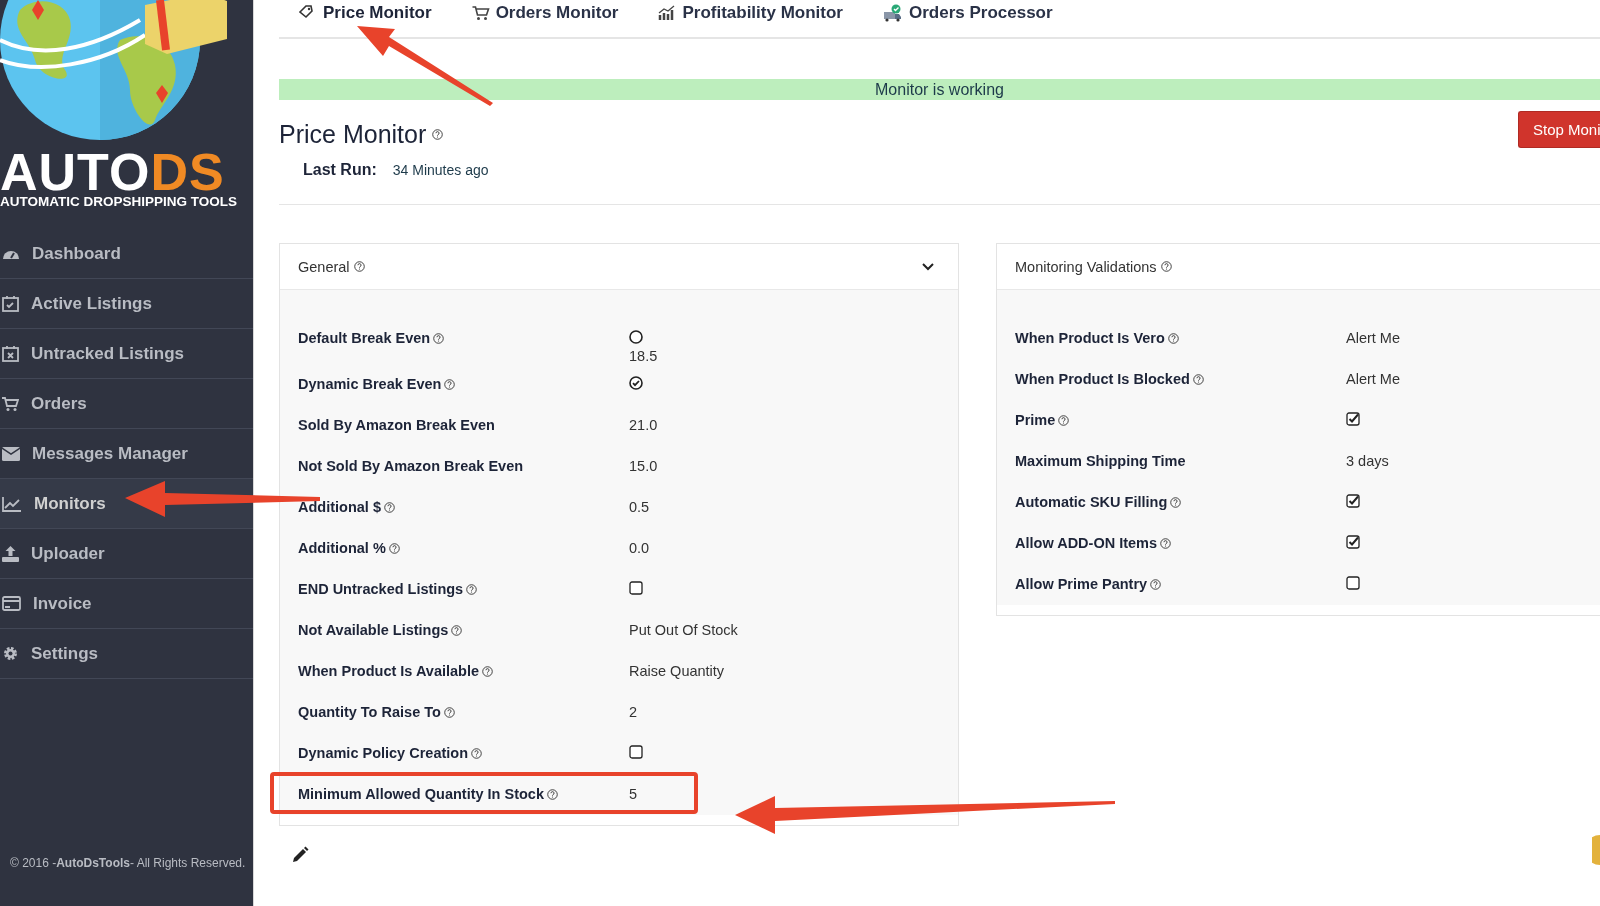  Describe the element at coordinates (126, 404) in the screenshot. I see `sidebar-item: Orders` at that location.